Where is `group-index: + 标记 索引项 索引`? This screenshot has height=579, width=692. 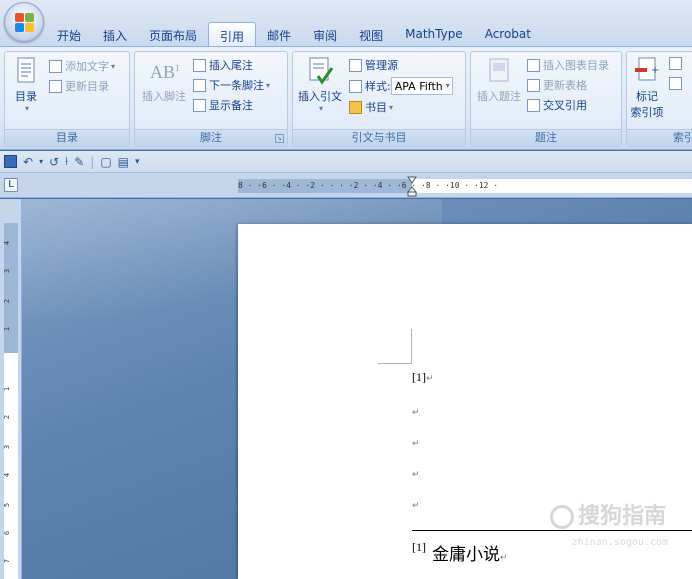 group-index: + 标记 索引项 索引 is located at coordinates (659, 99).